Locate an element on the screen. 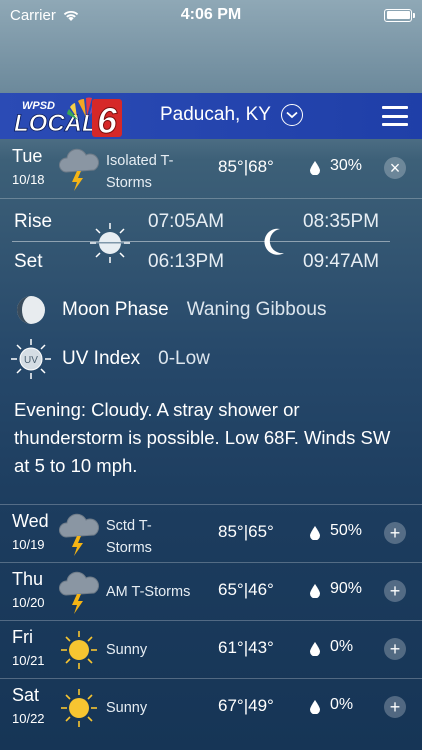  crescent-moon-icon is located at coordinates (274, 241).